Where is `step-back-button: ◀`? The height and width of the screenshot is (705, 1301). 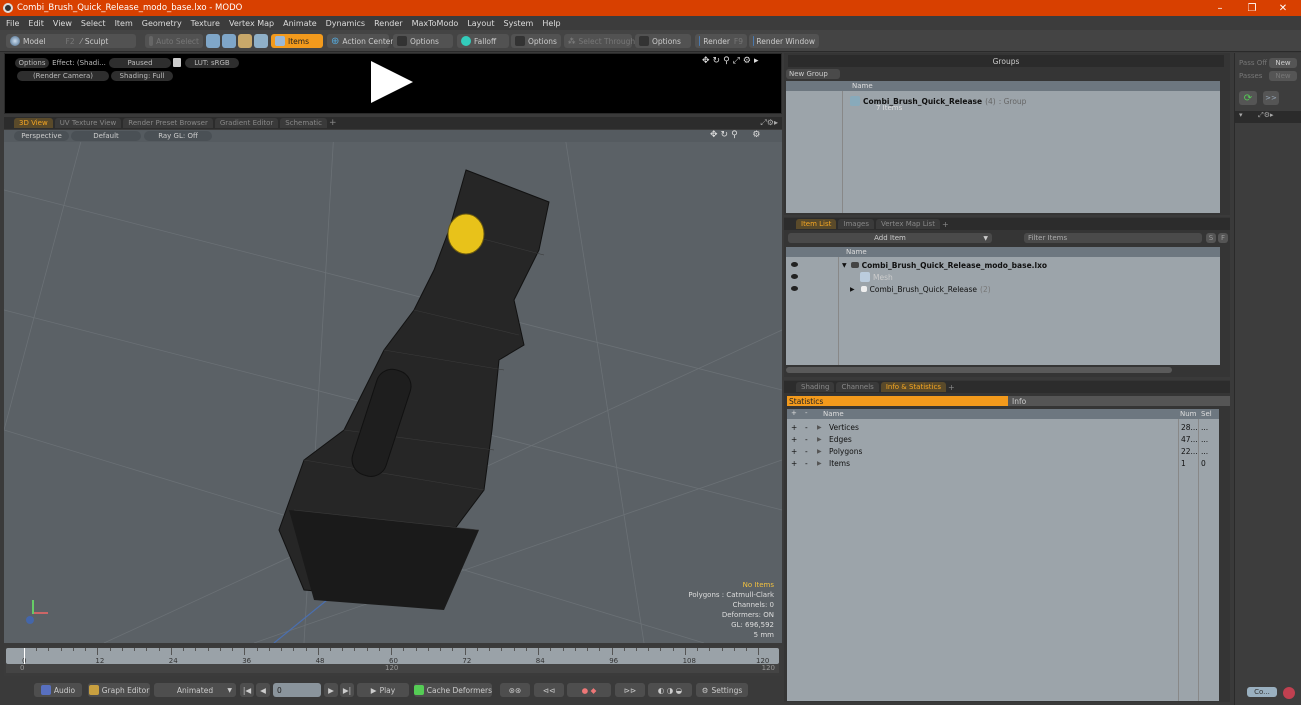
step-back-button: ◀ is located at coordinates (263, 690).